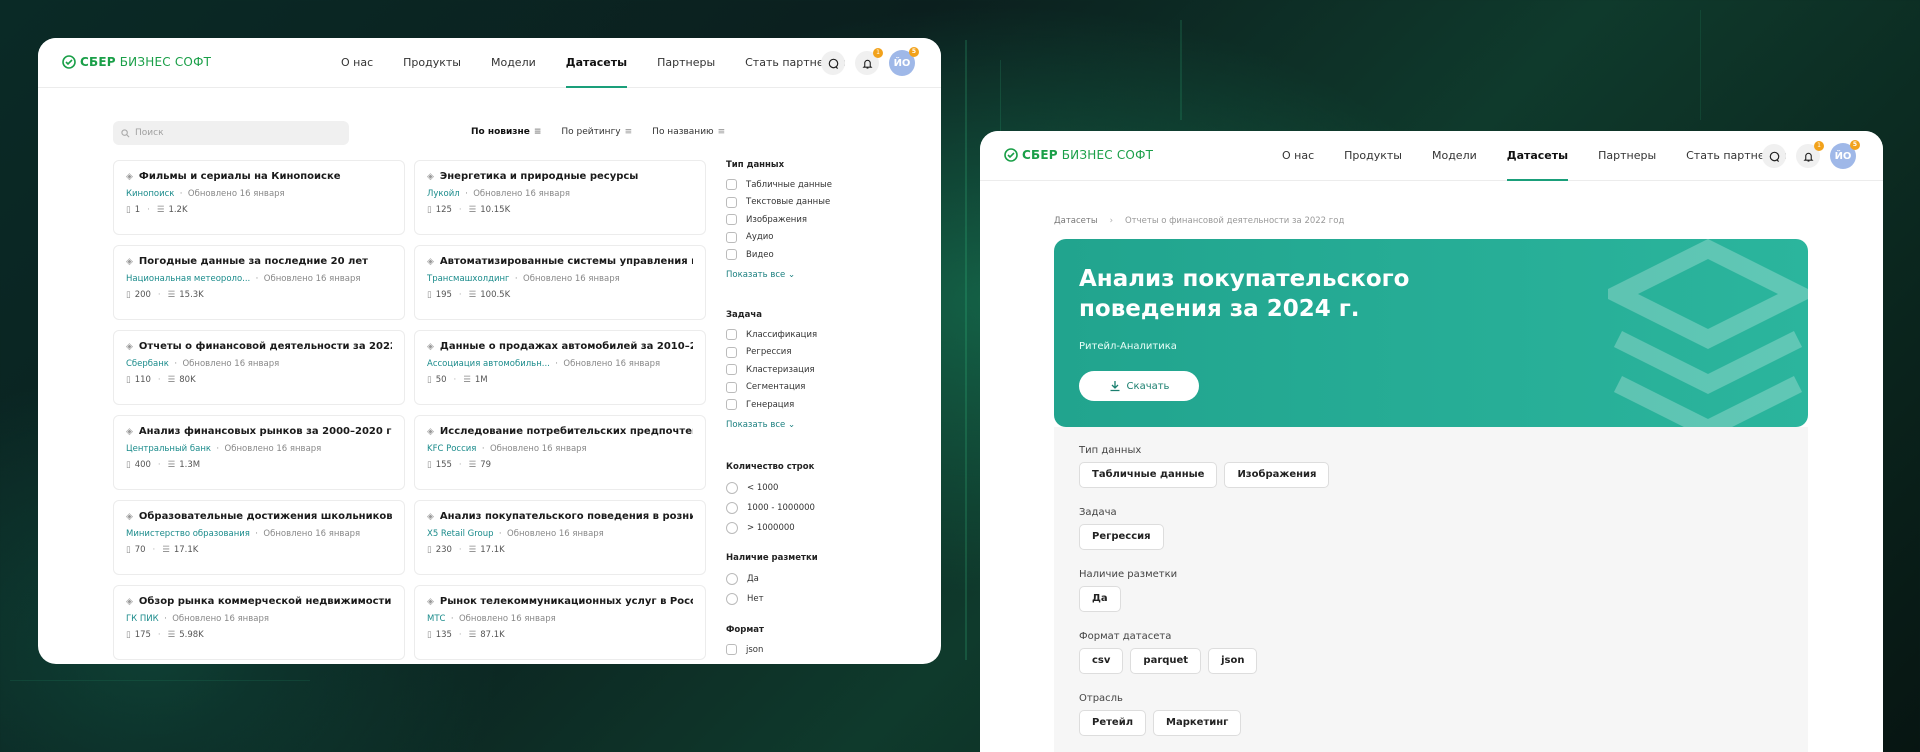 This screenshot has width=1920, height=752. I want to click on filter-option: json, so click(745, 650).